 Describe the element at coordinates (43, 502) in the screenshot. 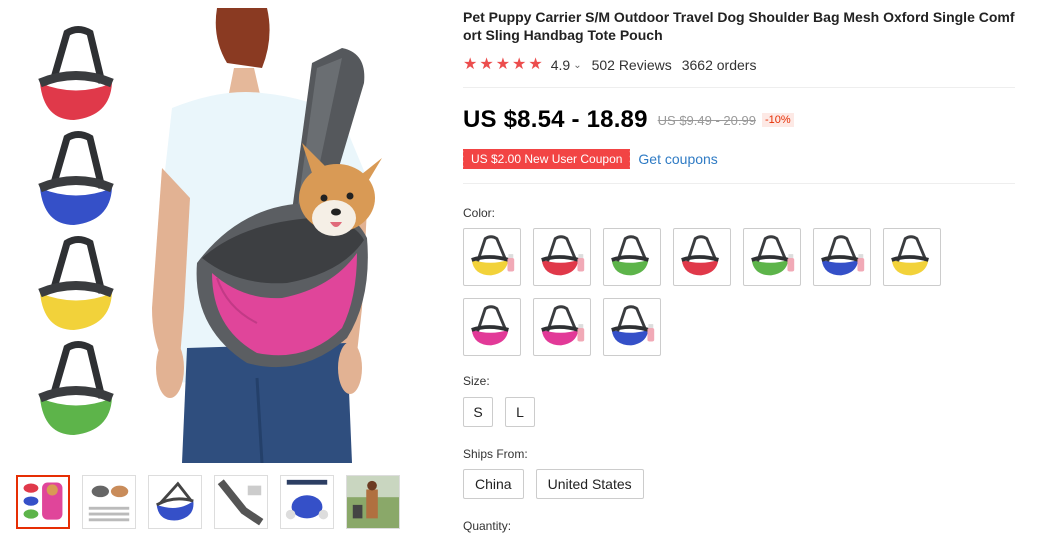

I see `thumbnail-variants` at that location.